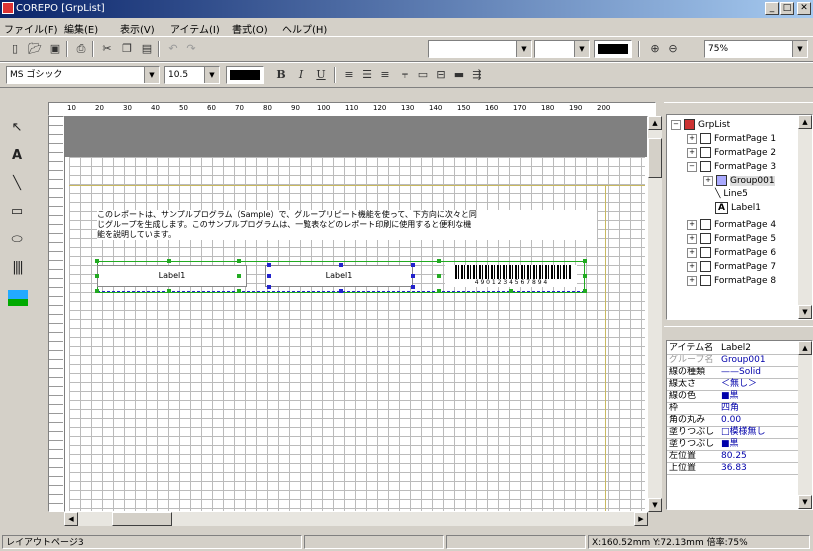  Describe the element at coordinates (172, 276) in the screenshot. I see `label-box: Label1` at that location.